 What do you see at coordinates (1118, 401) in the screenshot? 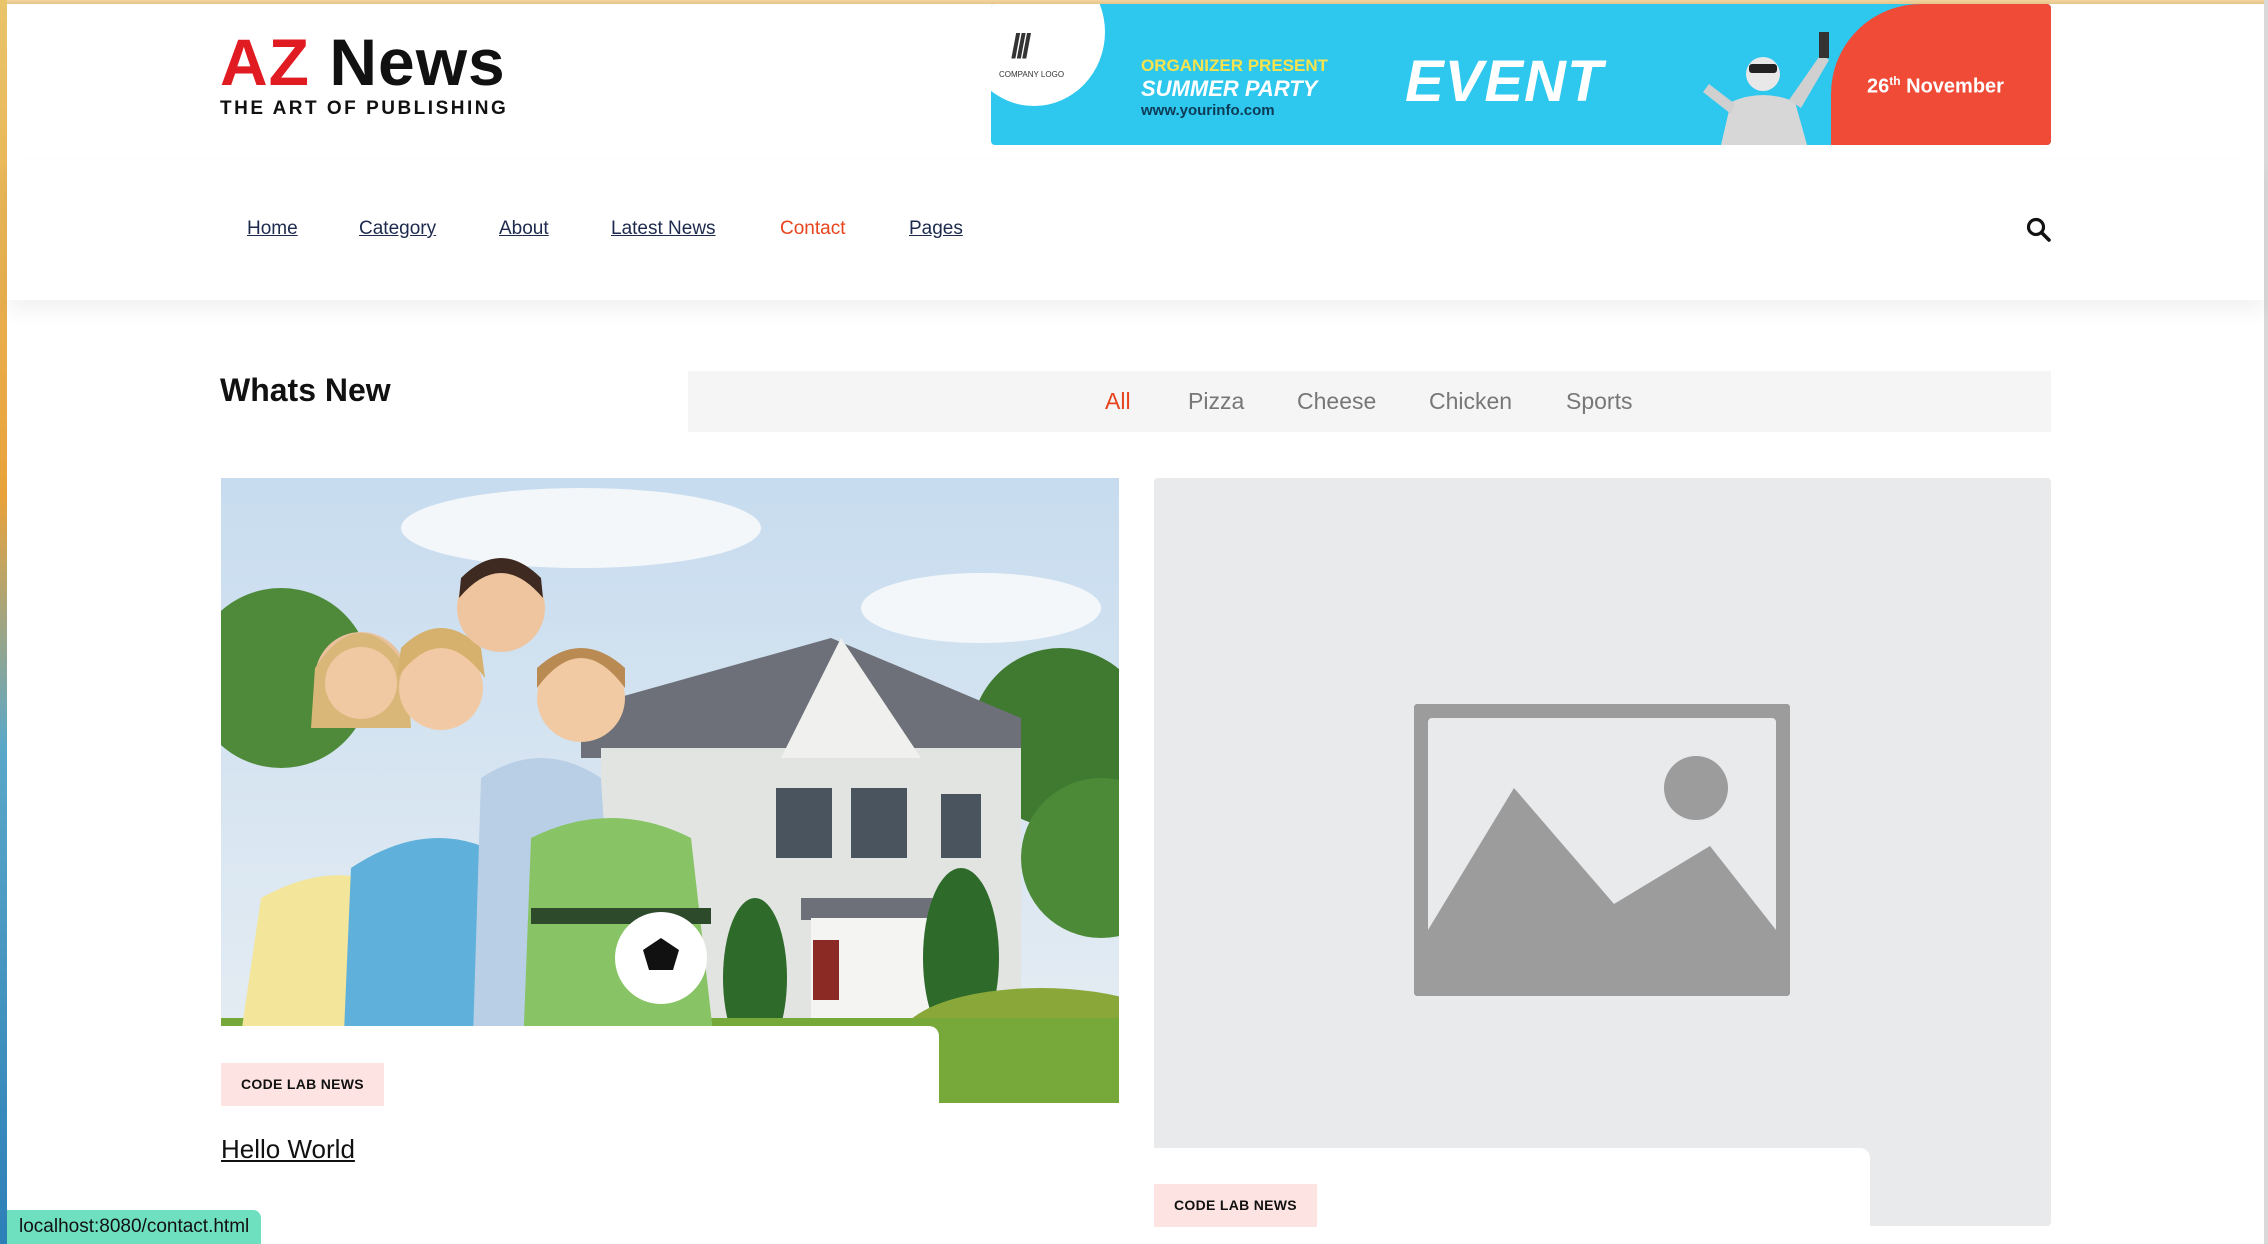
I see `filter-all: All` at bounding box center [1118, 401].